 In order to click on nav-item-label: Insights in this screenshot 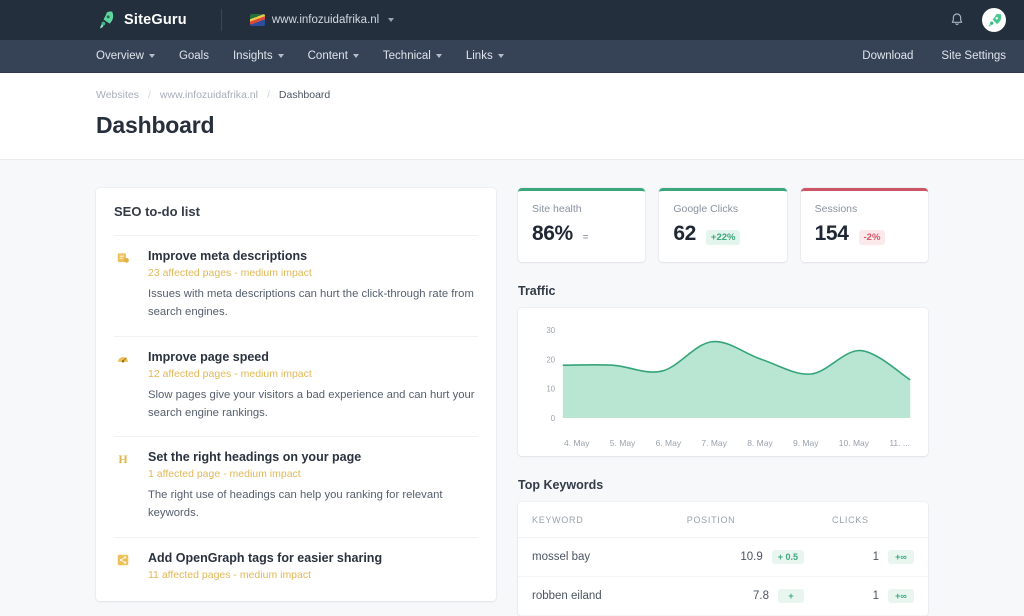, I will do `click(252, 56)`.